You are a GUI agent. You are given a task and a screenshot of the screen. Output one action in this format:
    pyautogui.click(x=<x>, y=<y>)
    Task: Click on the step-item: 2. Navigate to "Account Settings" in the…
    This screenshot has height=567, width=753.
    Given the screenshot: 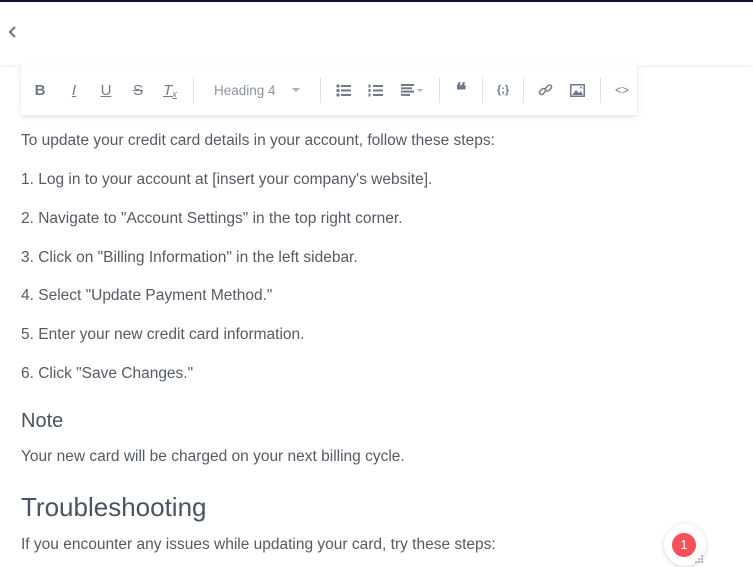 What is the action you would take?
    pyautogui.click(x=212, y=218)
    